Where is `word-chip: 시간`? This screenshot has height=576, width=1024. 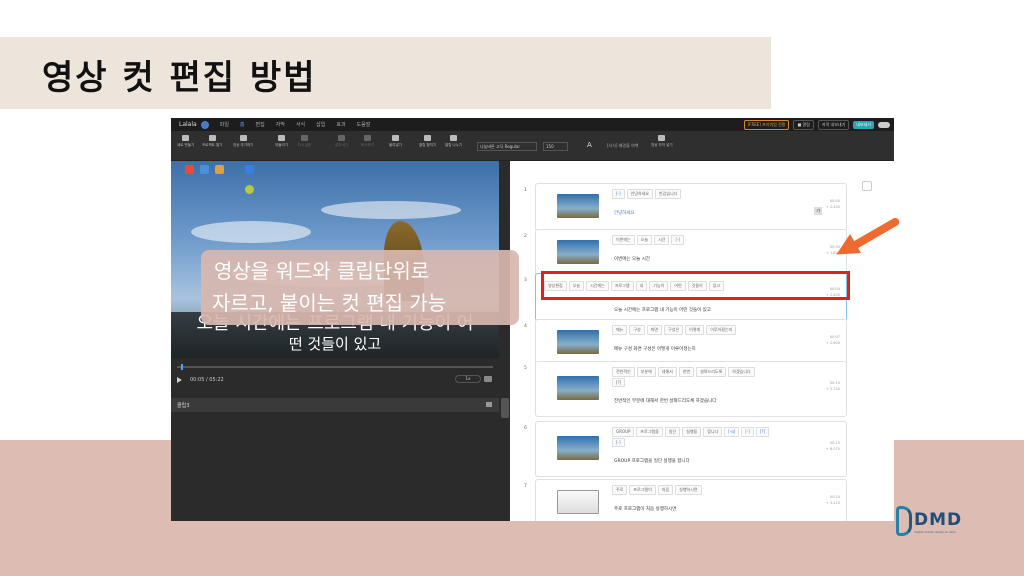 word-chip: 시간 is located at coordinates (662, 240).